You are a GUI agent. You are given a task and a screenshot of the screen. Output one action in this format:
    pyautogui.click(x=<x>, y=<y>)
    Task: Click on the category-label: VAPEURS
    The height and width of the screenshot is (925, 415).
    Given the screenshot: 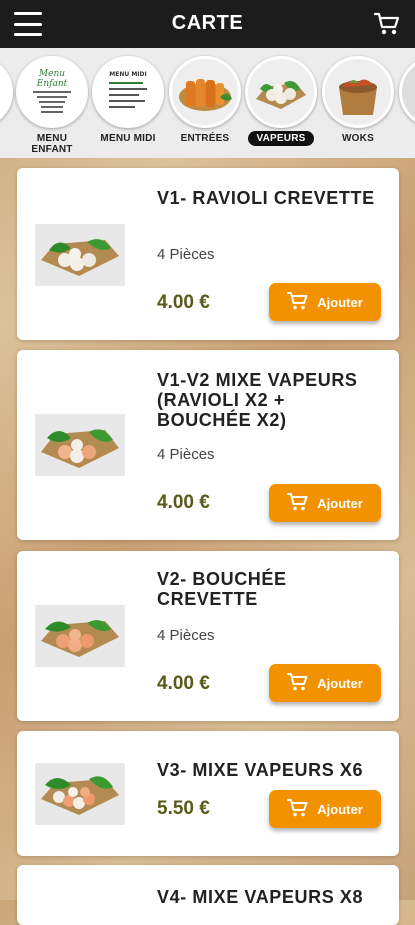 What is the action you would take?
    pyautogui.click(x=281, y=138)
    